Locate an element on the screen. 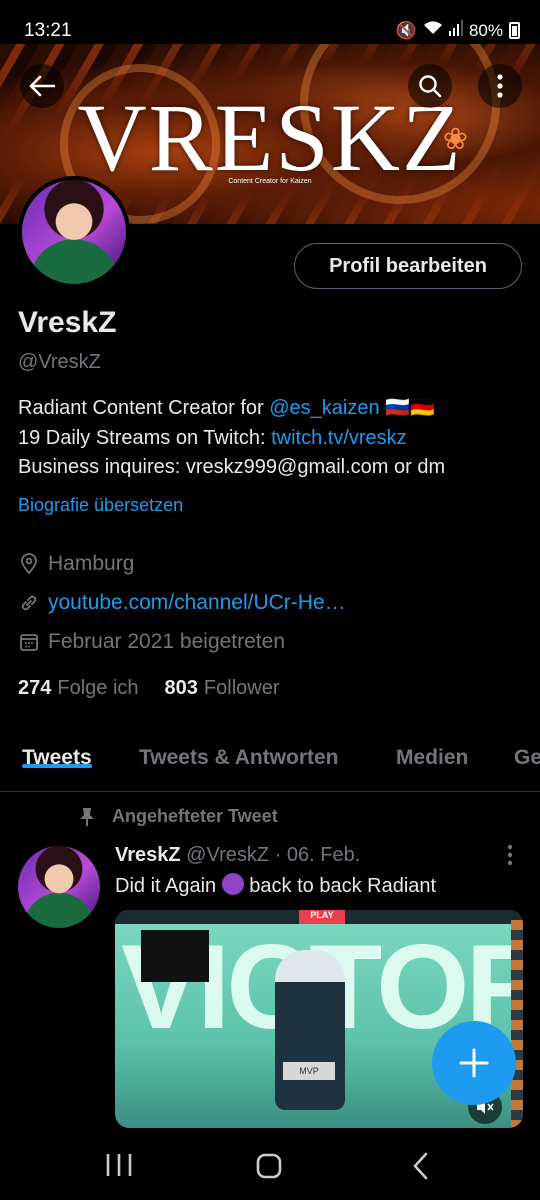  tweet-text: Did it Again back to back Radiant is located at coordinates (275, 885).